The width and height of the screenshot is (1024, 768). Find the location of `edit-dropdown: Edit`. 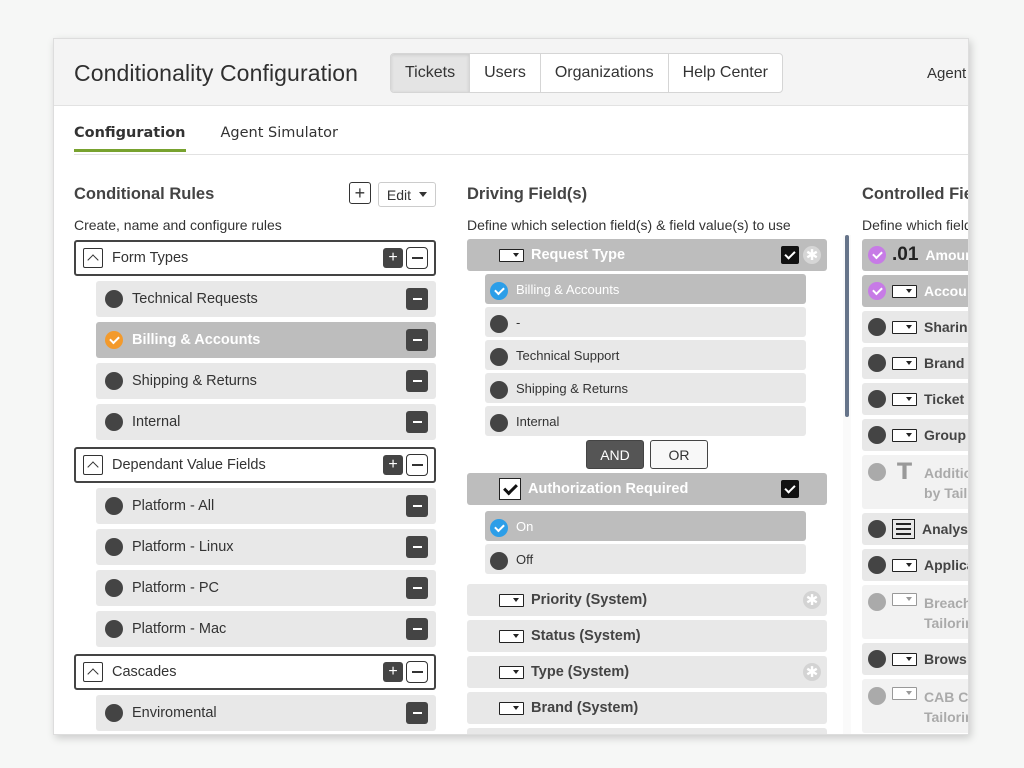

edit-dropdown: Edit is located at coordinates (406, 194).